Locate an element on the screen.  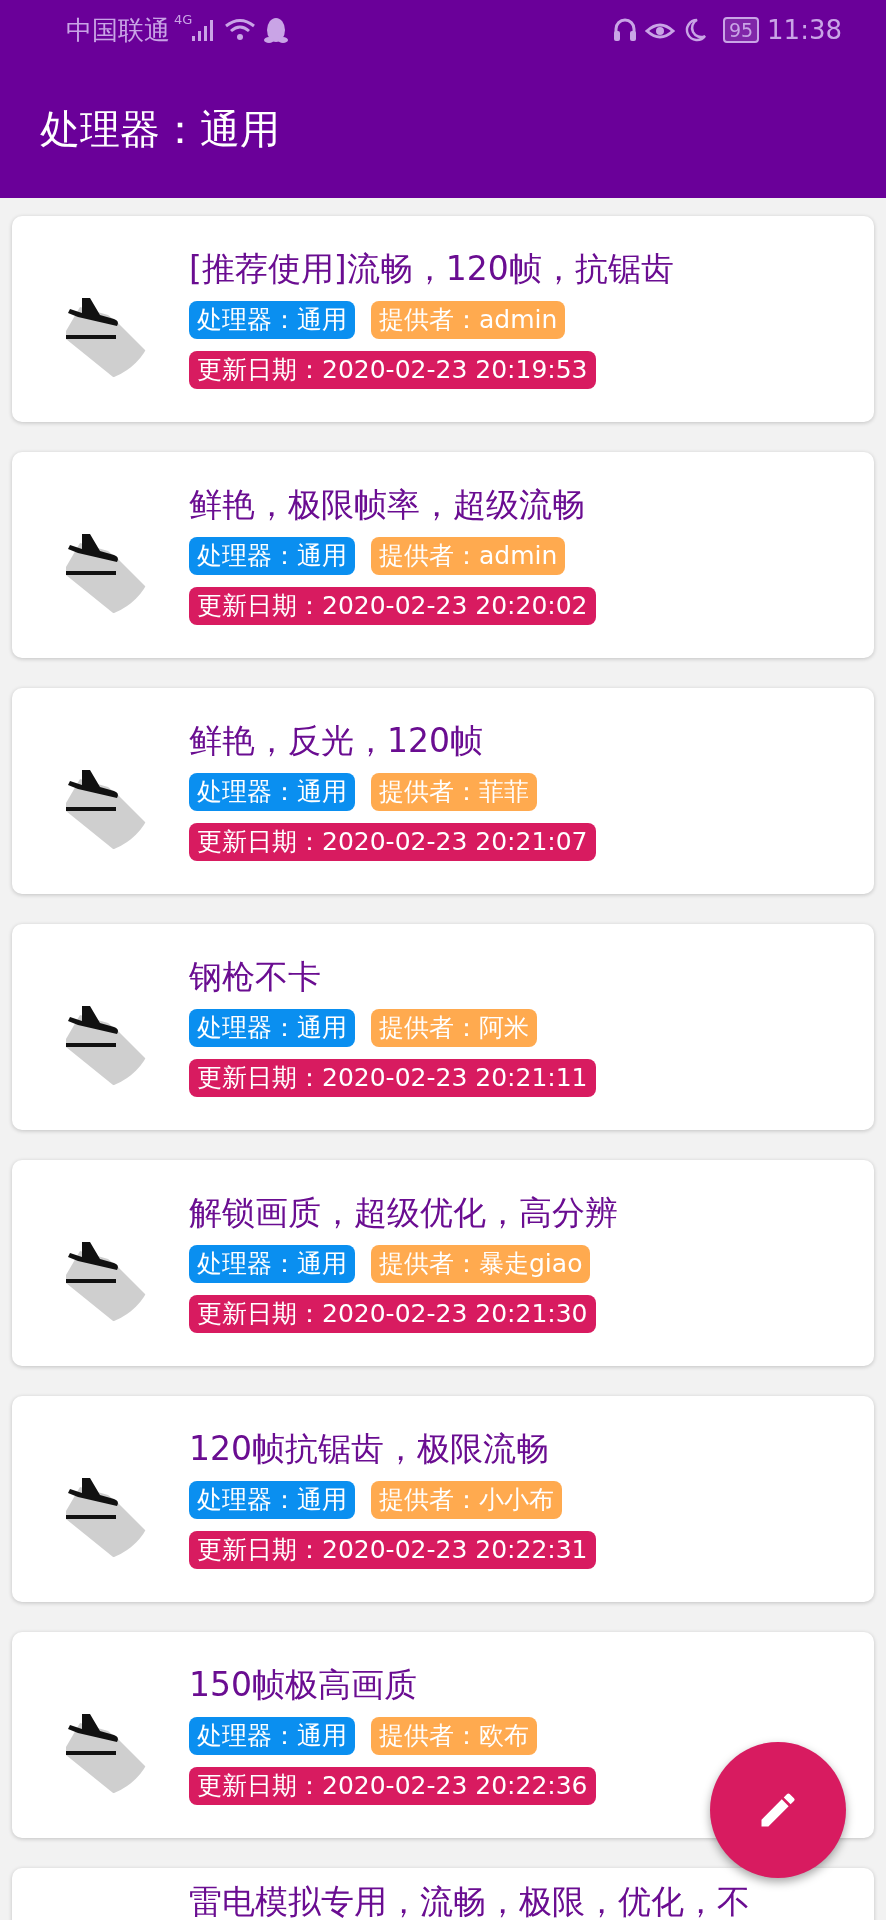
battery-icon: 95 is located at coordinates (741, 30).